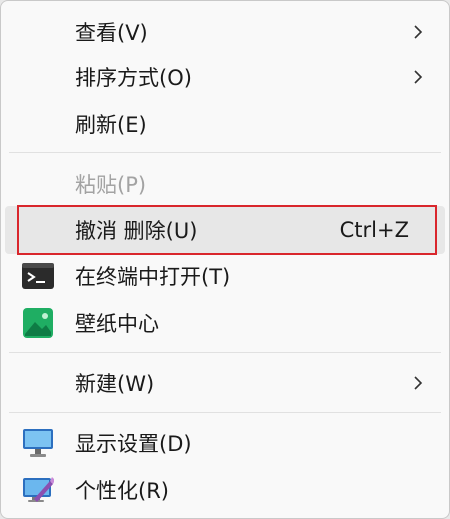 Image resolution: width=450 pixels, height=519 pixels. What do you see at coordinates (225, 323) in the screenshot?
I see `menu-item-wallpaper-center: 壁纸中心` at bounding box center [225, 323].